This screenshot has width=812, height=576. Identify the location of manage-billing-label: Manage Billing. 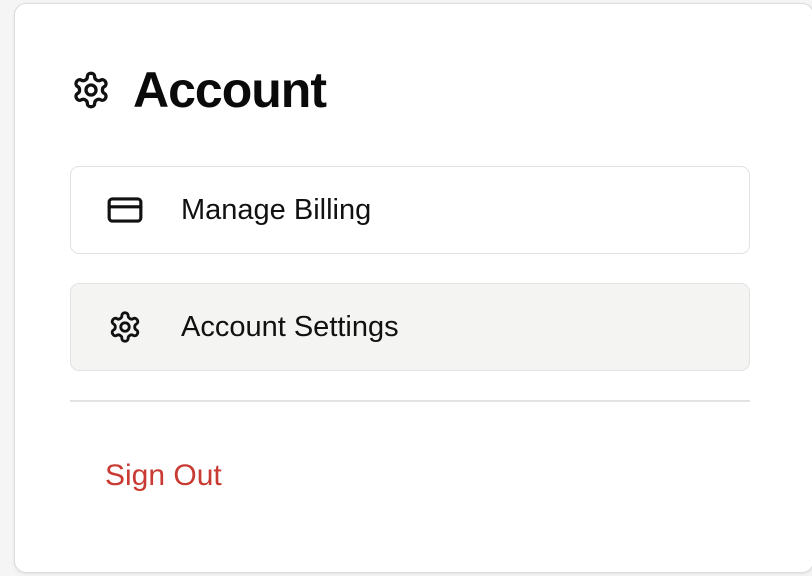
(276, 210).